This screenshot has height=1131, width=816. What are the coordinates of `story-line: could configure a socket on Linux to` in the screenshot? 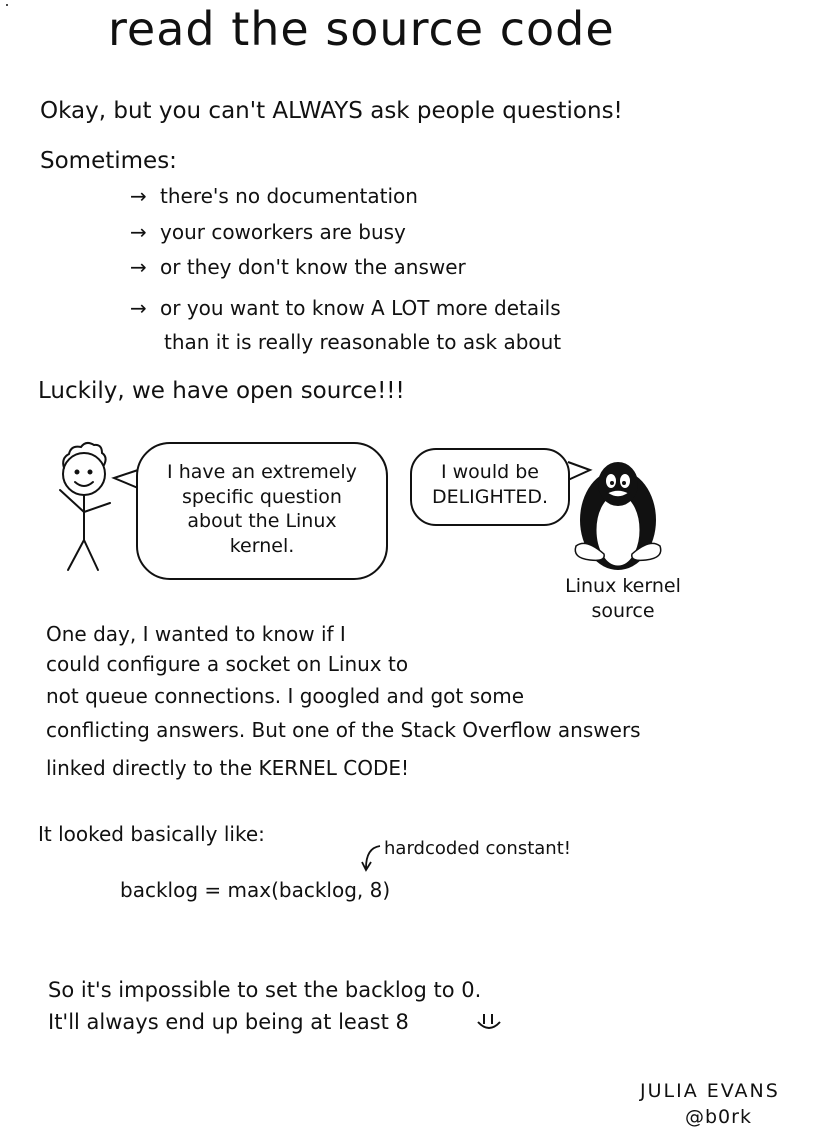 It's located at (227, 664).